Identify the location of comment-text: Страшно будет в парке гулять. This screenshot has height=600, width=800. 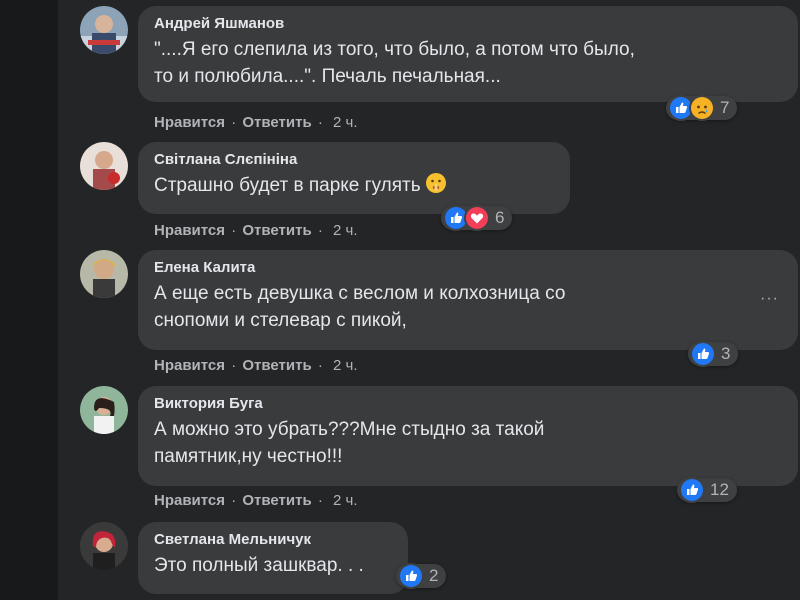
(354, 187).